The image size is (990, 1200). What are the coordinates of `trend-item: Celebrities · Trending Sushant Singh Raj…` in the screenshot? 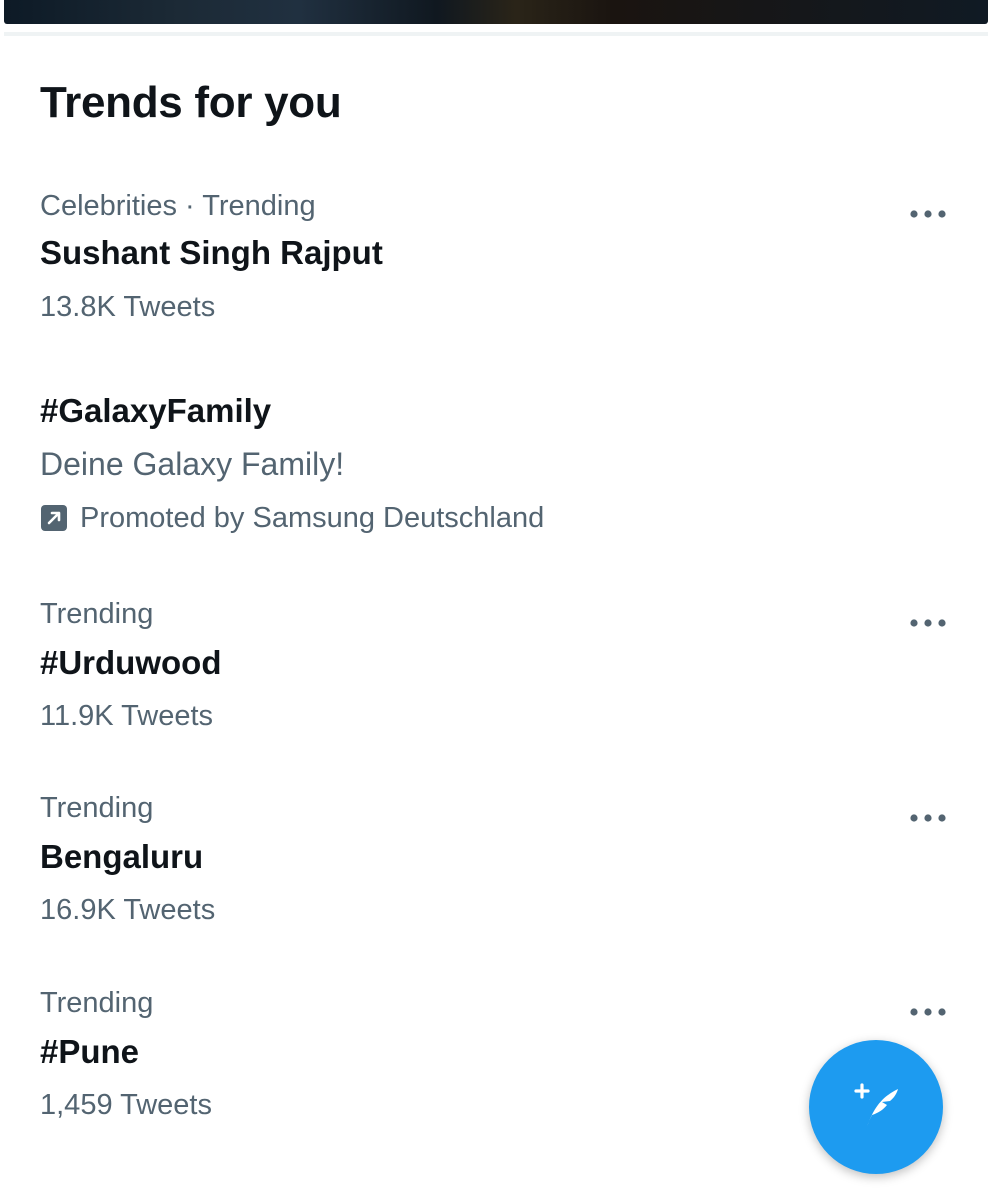 It's located at (495, 260).